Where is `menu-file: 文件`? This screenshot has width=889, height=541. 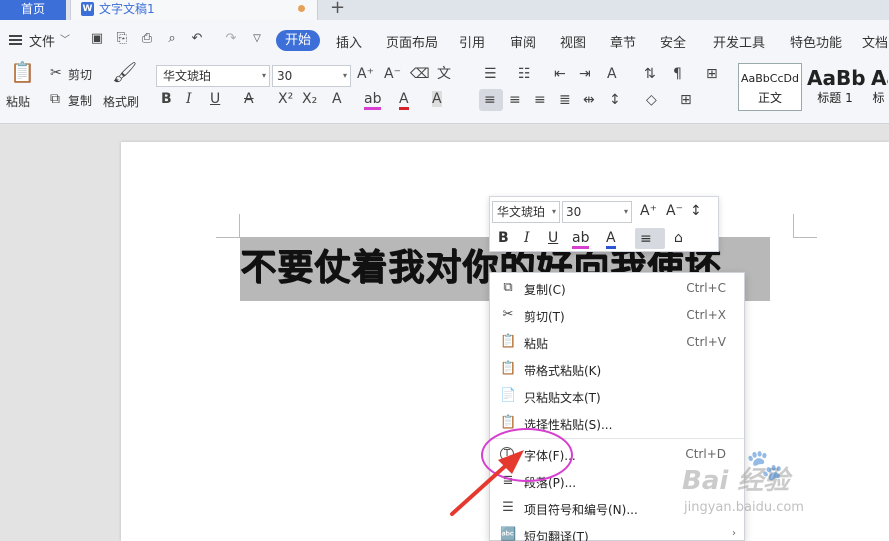 menu-file: 文件 is located at coordinates (42, 40).